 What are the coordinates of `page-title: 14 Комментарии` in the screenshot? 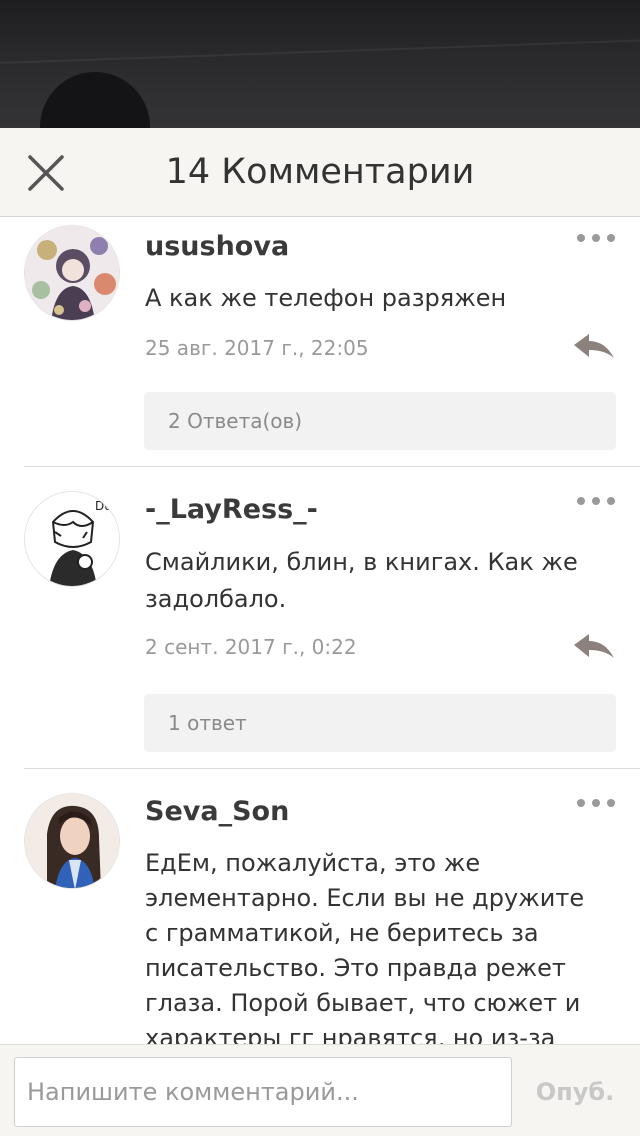 It's located at (320, 172).